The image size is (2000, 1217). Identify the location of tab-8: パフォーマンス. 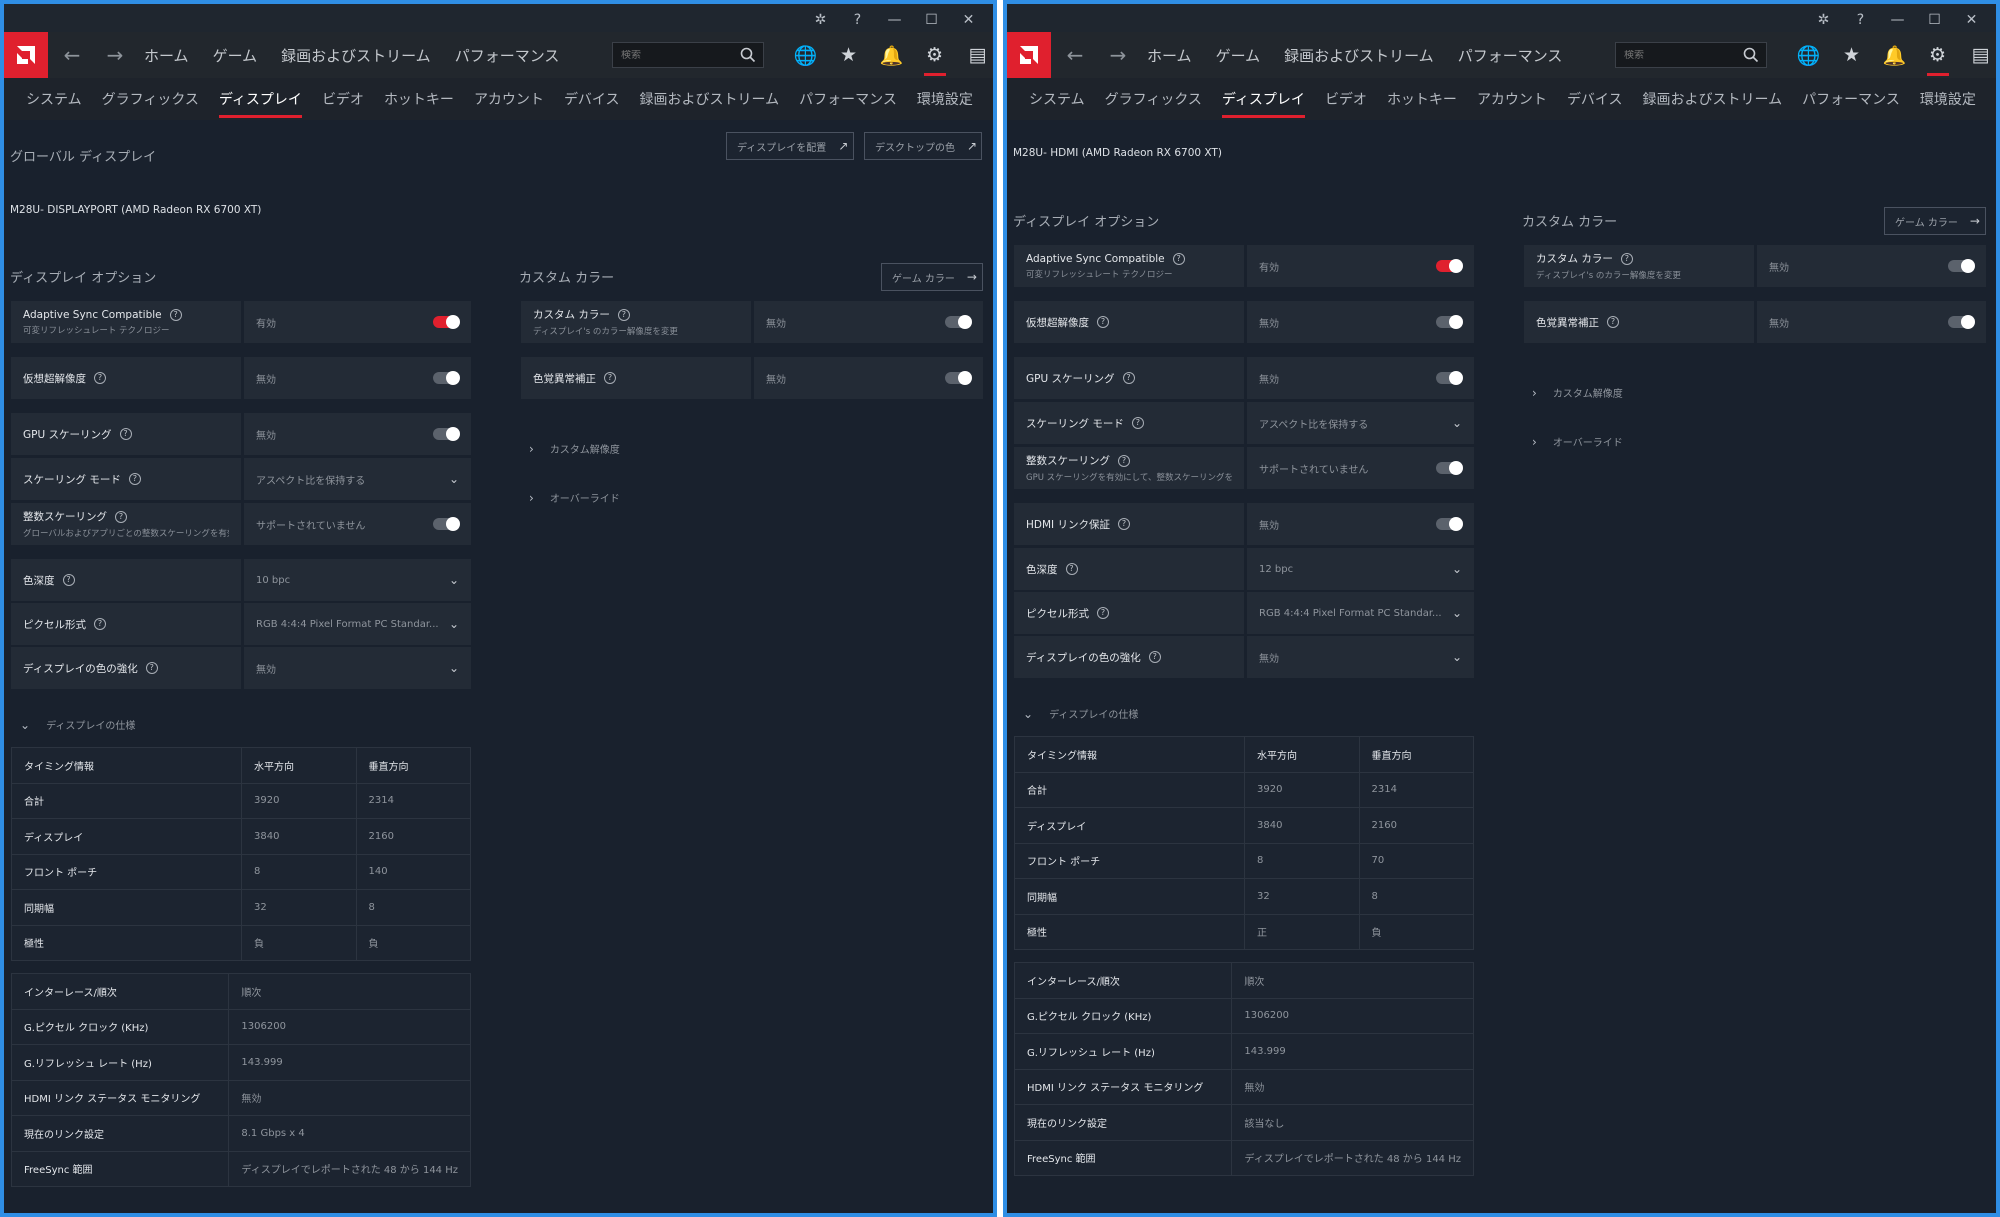
(1851, 99).